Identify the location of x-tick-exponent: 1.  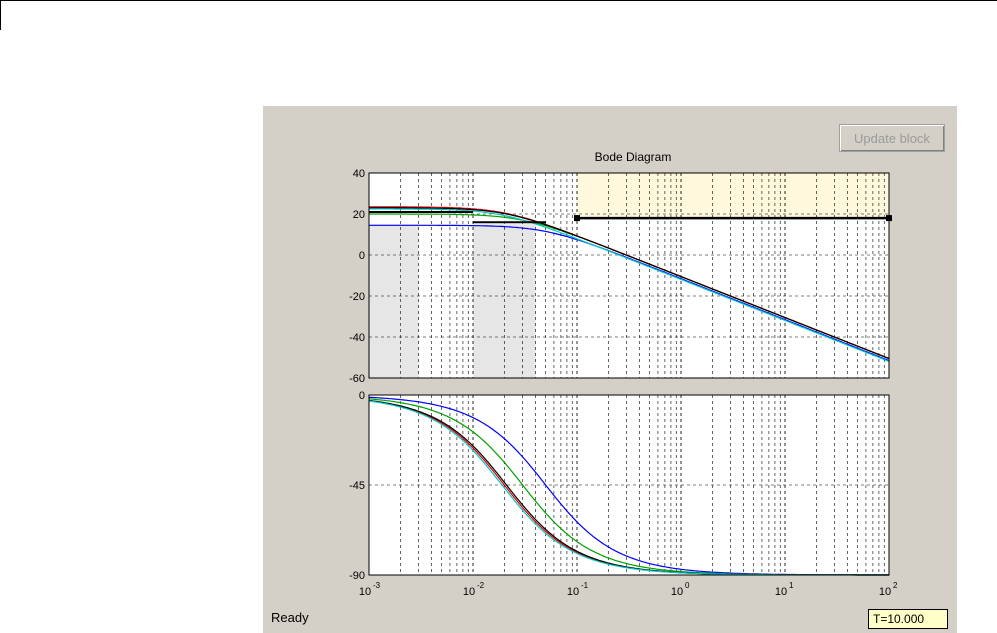
(791, 585).